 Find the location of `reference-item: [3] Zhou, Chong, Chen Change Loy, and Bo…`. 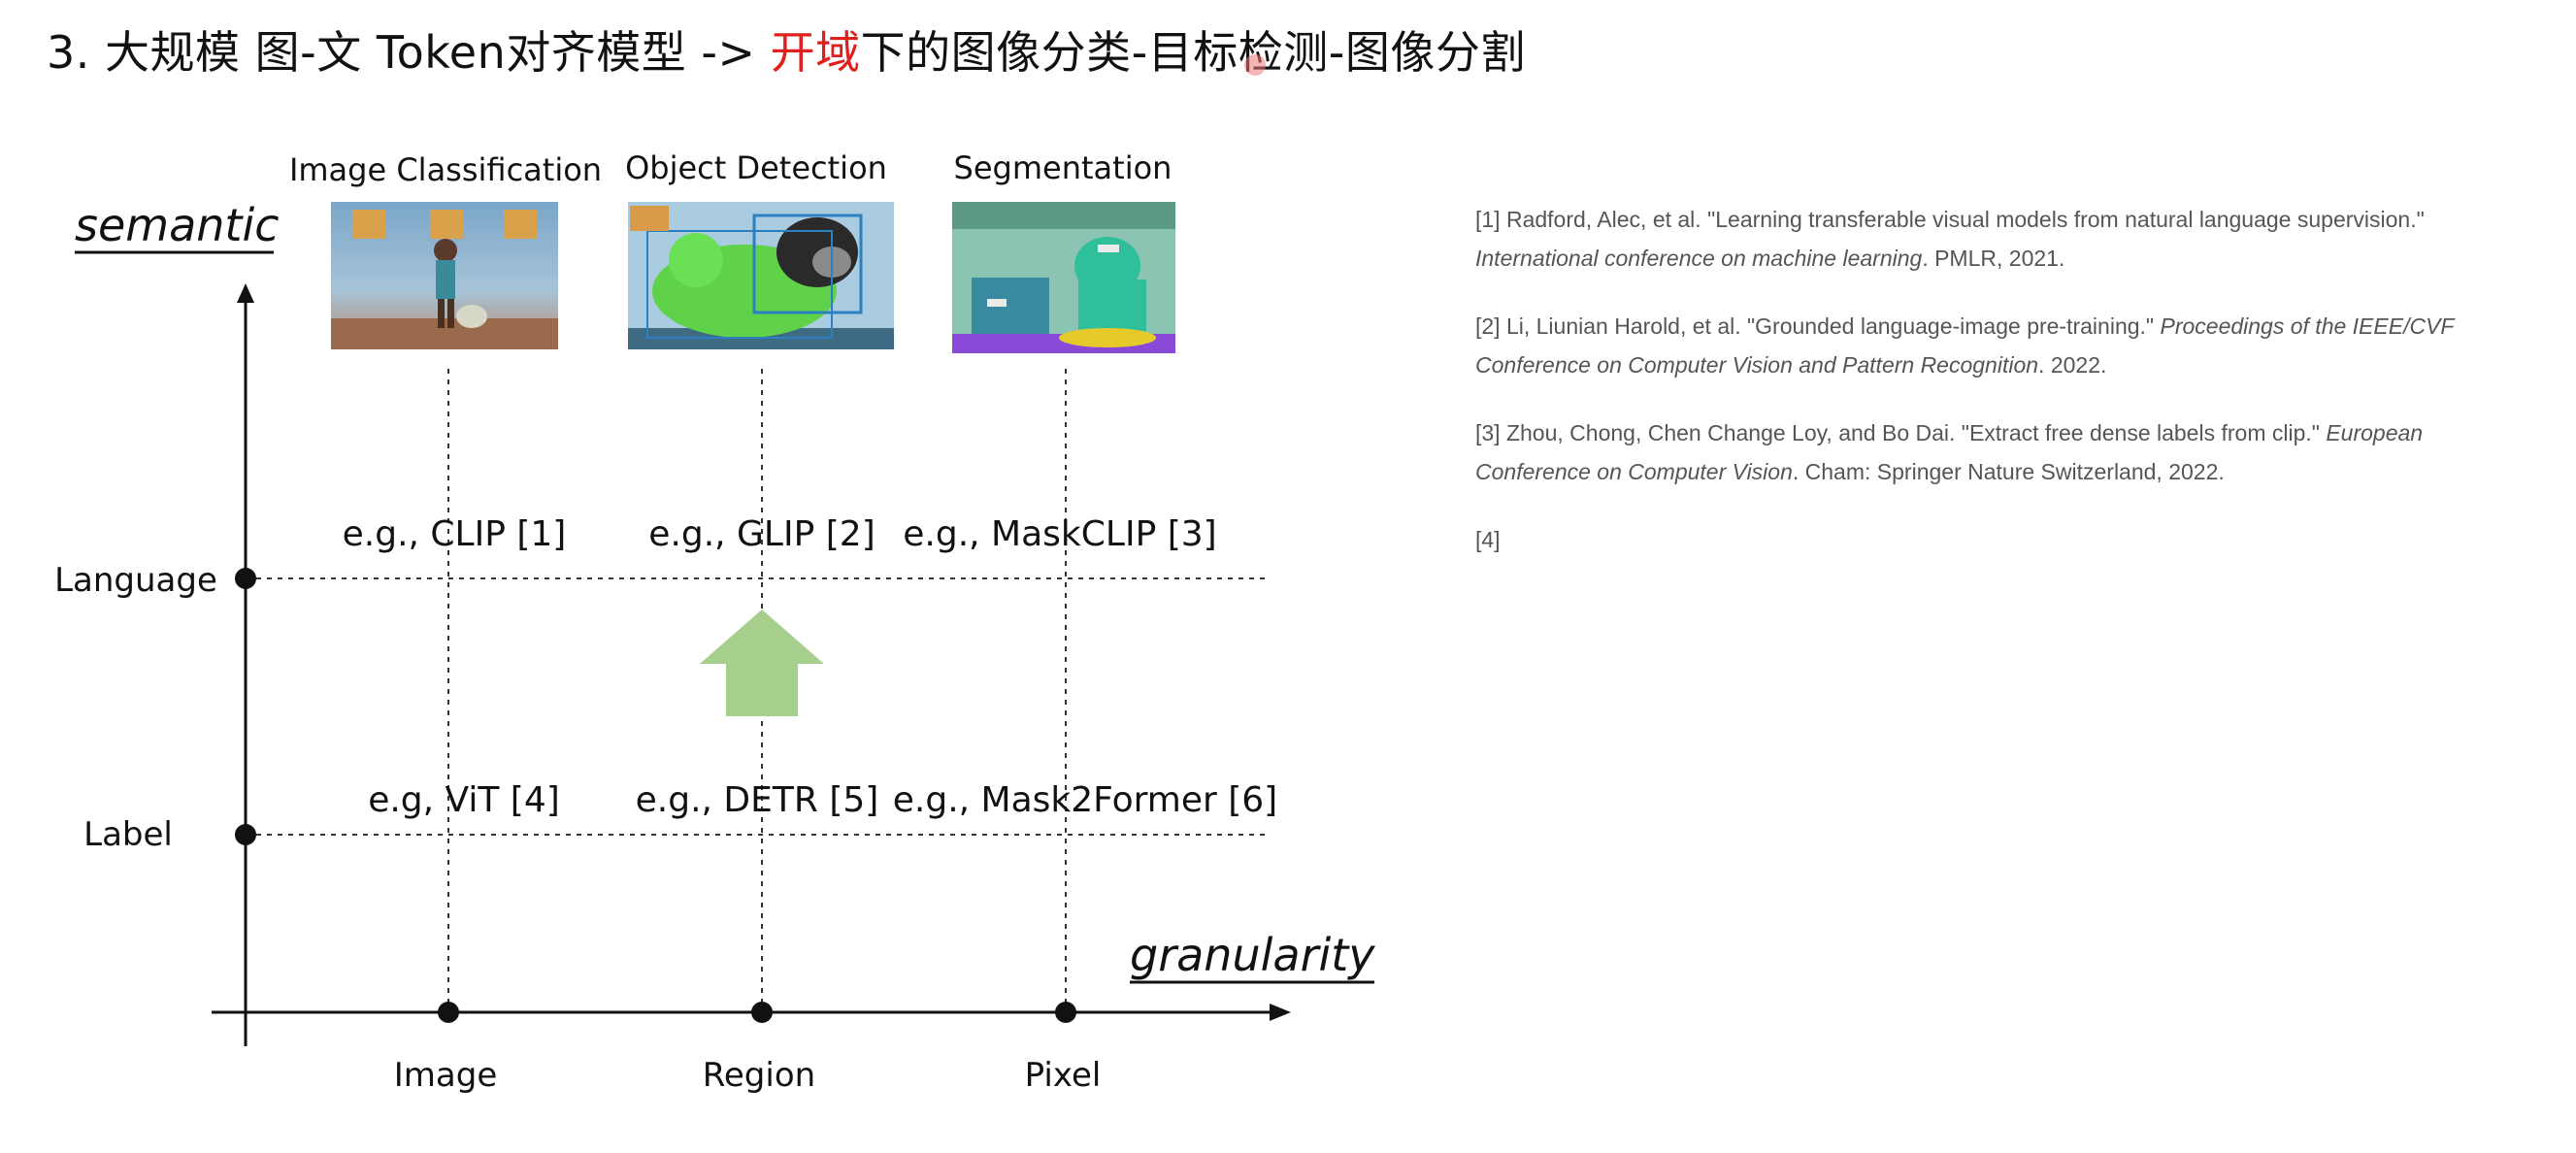

reference-item: [3] Zhou, Chong, Chen Change Loy, and Bo… is located at coordinates (1985, 452).